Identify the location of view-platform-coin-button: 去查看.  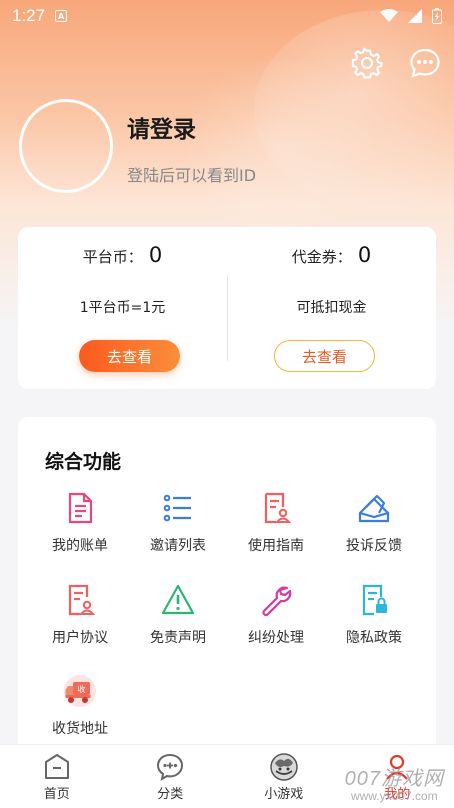
(129, 356).